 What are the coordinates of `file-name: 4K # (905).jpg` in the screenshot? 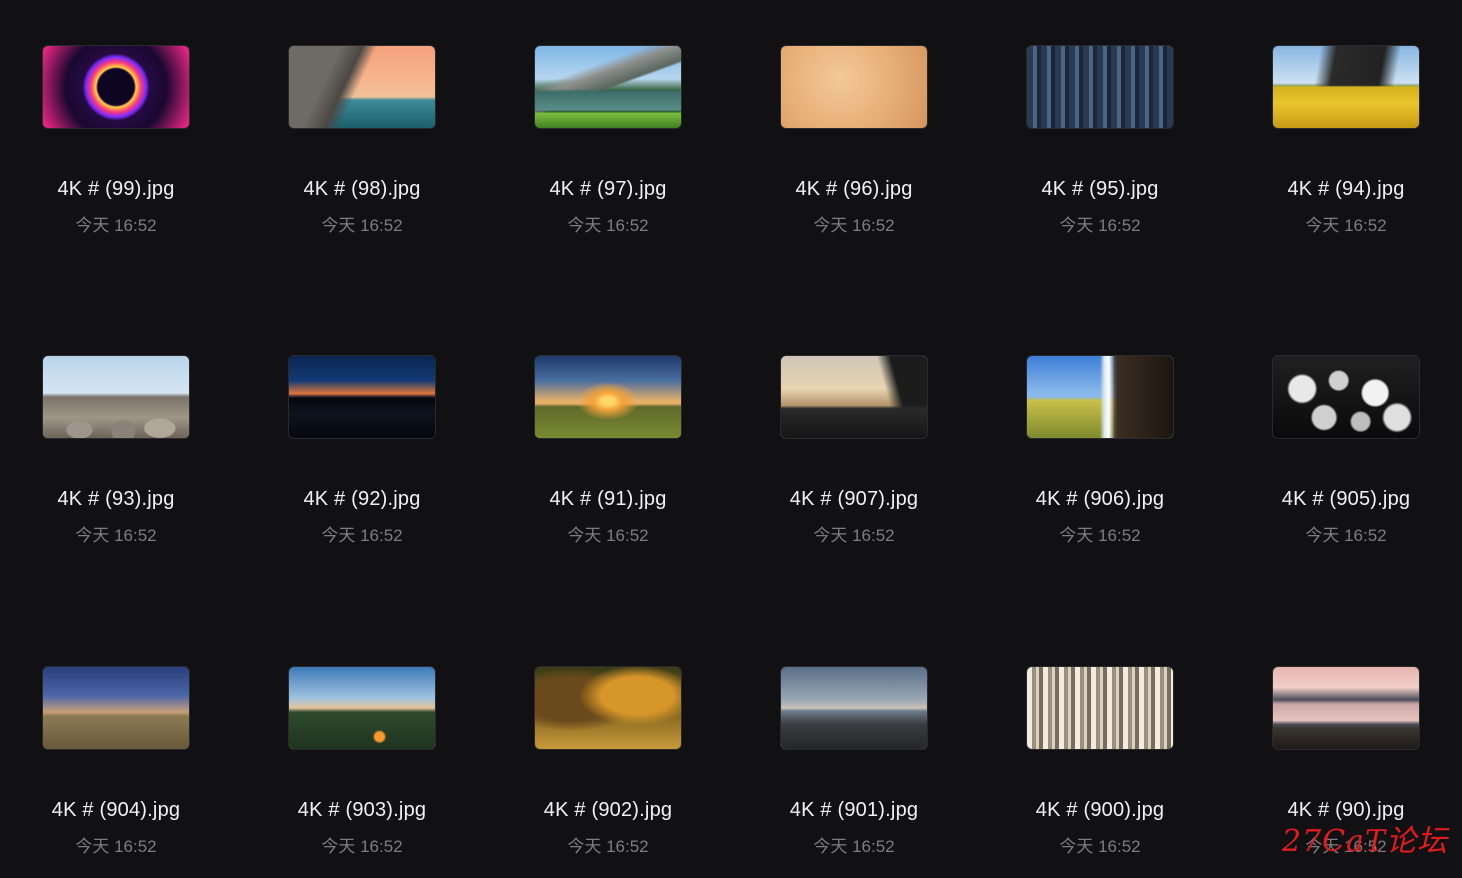 It's located at (1346, 499).